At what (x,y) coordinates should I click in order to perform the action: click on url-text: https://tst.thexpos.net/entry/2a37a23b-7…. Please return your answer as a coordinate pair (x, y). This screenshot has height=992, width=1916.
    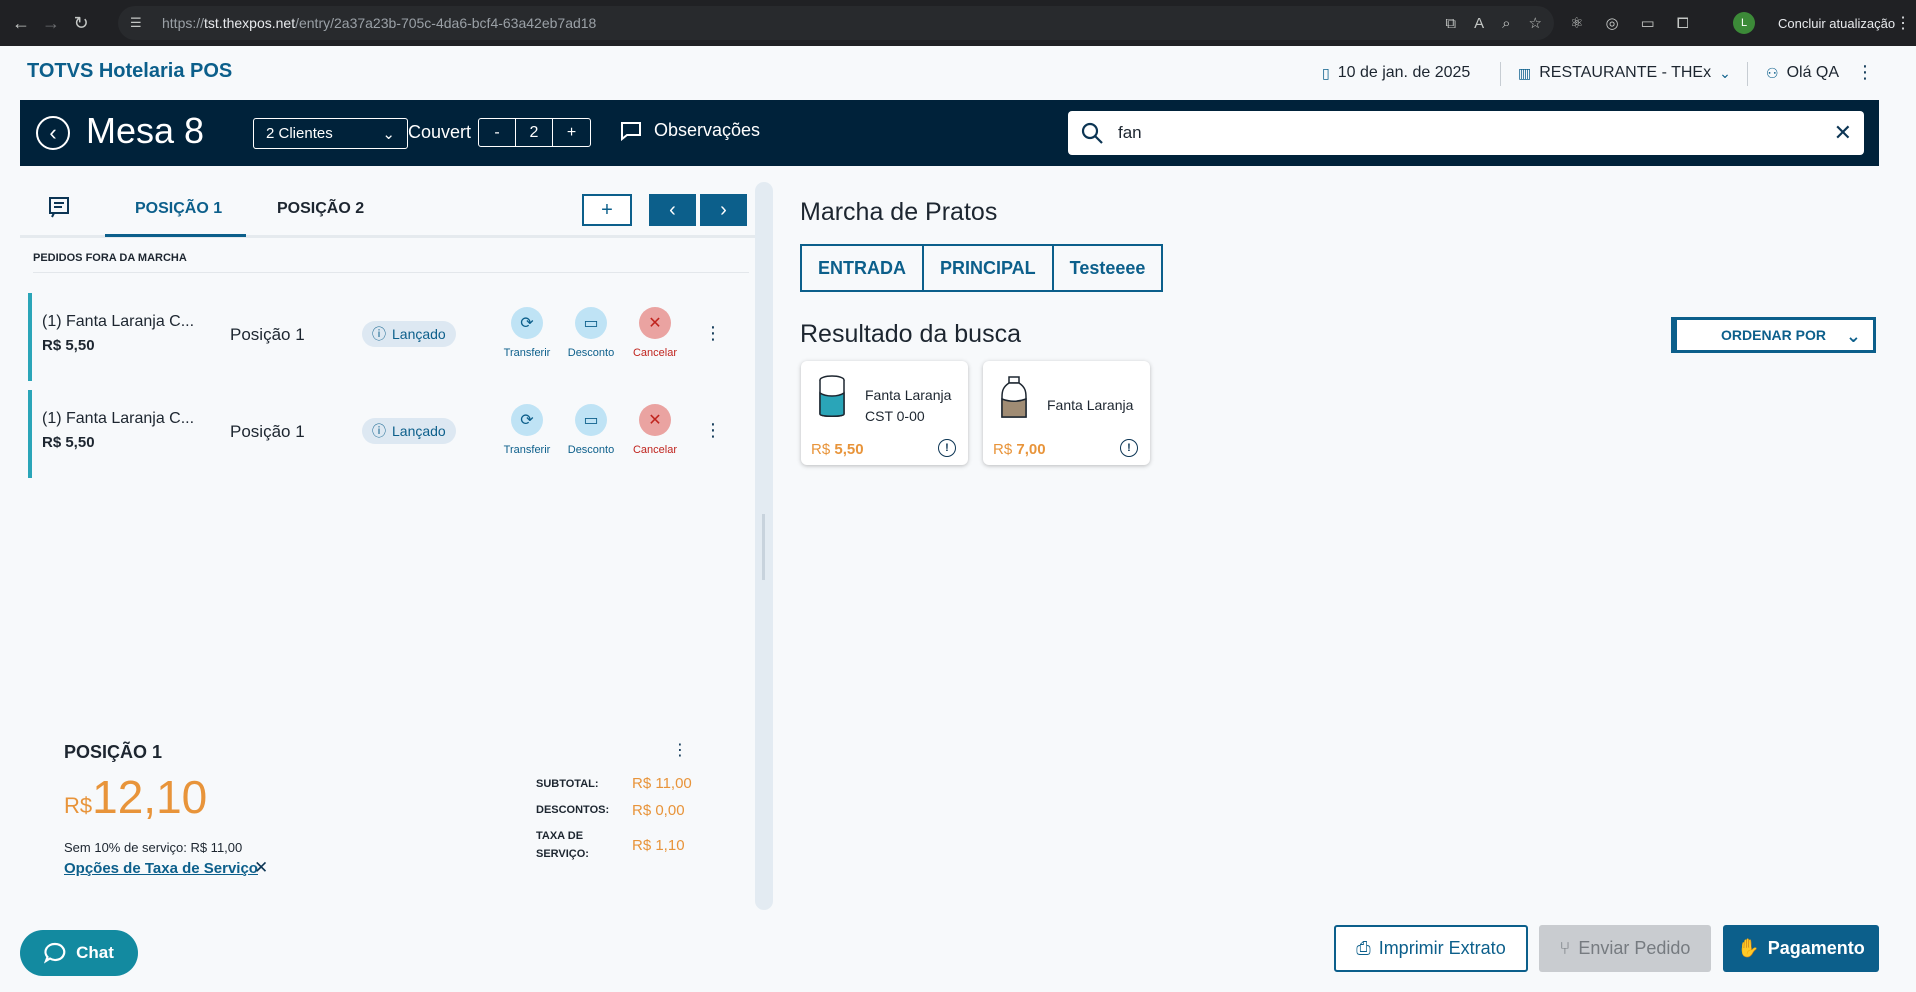
    Looking at the image, I should click on (379, 23).